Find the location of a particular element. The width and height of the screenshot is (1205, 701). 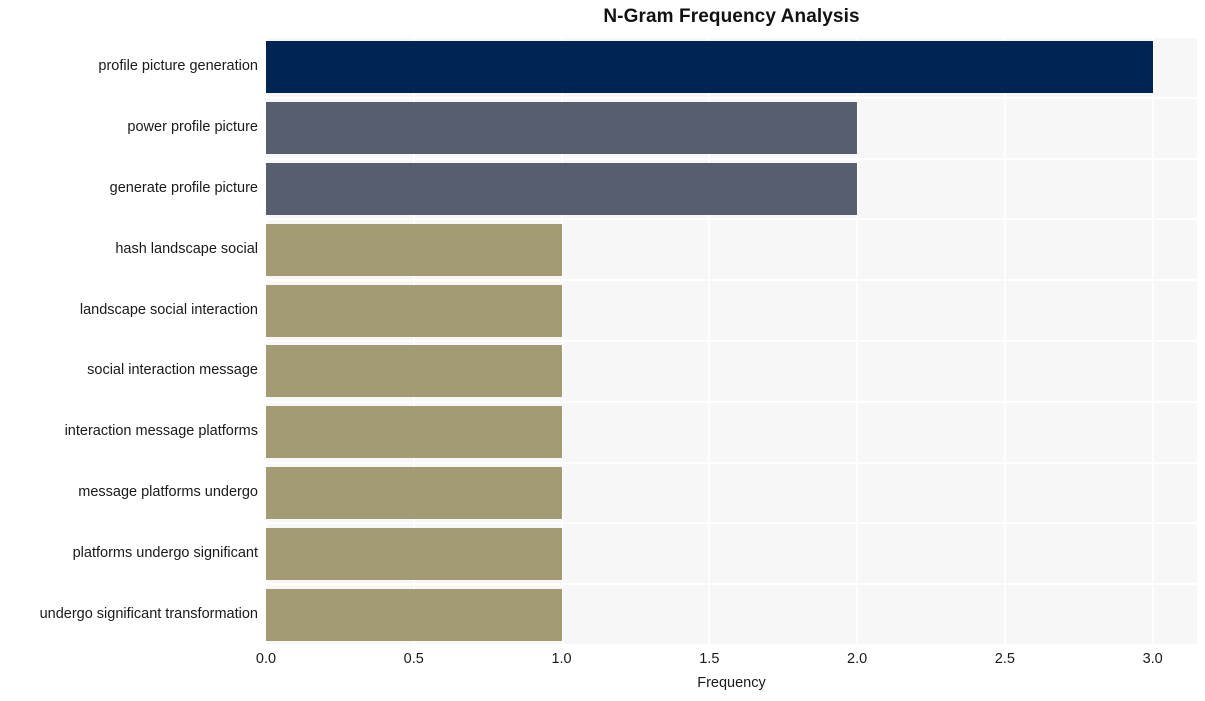

y-axis-tick-label: generate profile picture is located at coordinates (183, 188).